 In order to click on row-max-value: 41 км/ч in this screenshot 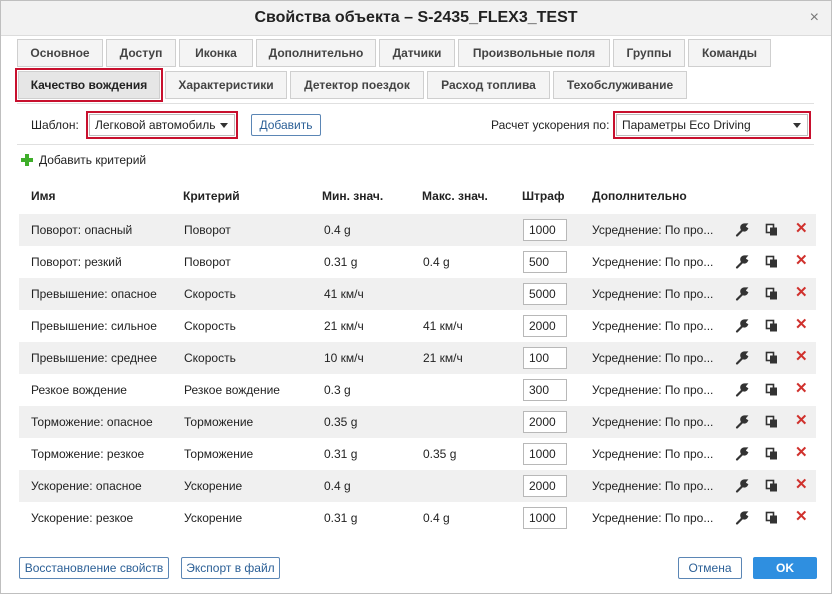, I will do `click(443, 326)`.